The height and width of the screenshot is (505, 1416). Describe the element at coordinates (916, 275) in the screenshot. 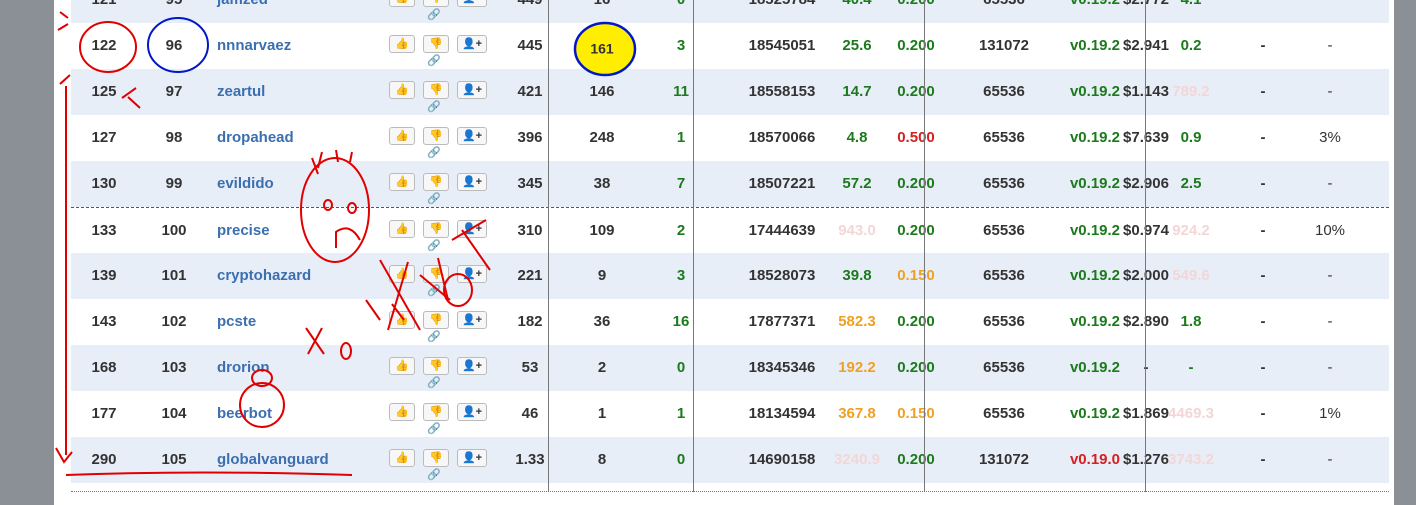

I see `fee-cell: 0.150` at that location.